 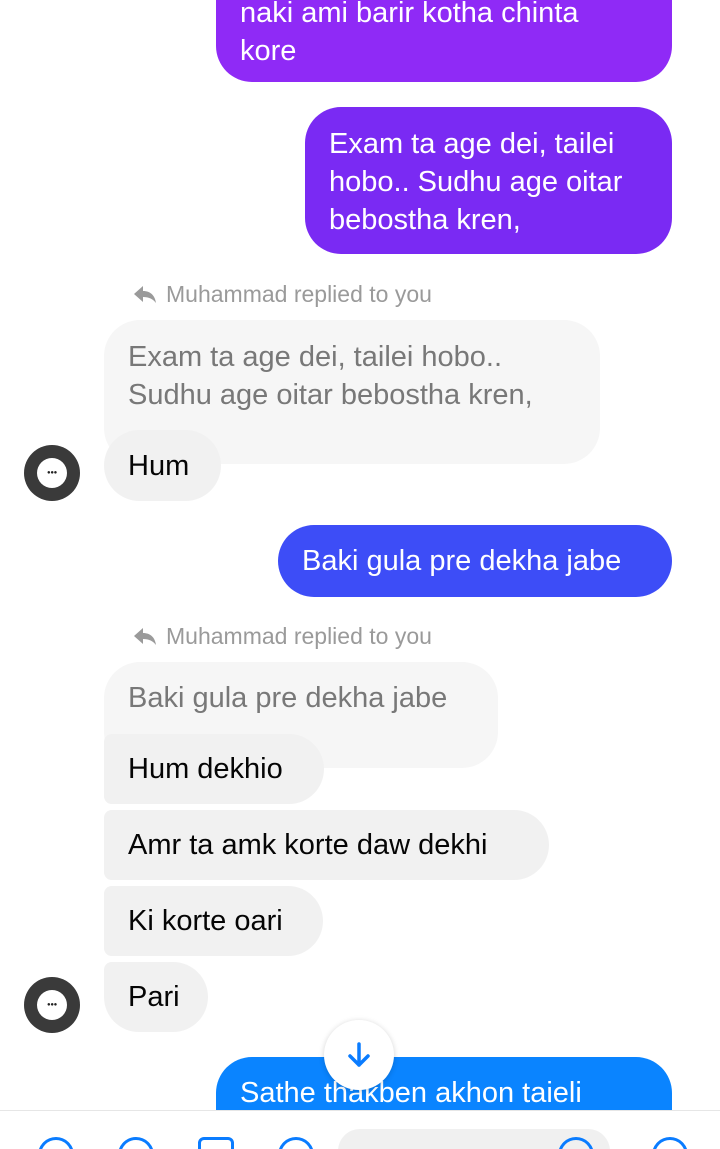 What do you see at coordinates (670, 1143) in the screenshot?
I see `like-icon` at bounding box center [670, 1143].